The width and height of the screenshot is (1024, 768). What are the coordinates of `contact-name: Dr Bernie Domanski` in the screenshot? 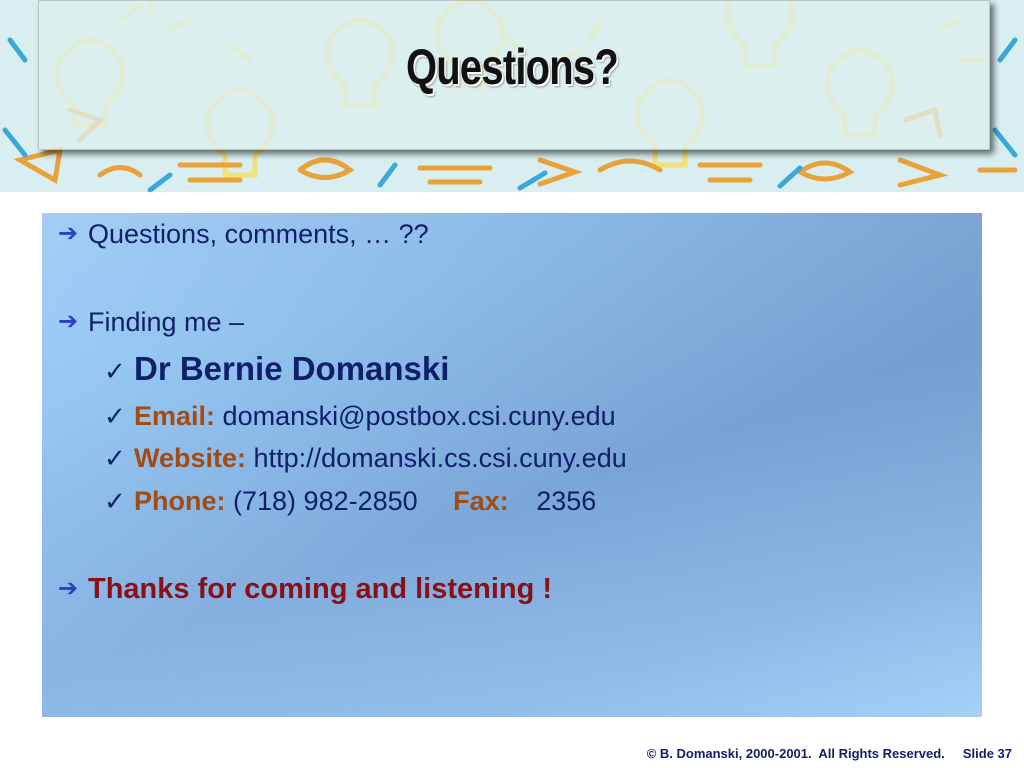 It's located at (292, 368).